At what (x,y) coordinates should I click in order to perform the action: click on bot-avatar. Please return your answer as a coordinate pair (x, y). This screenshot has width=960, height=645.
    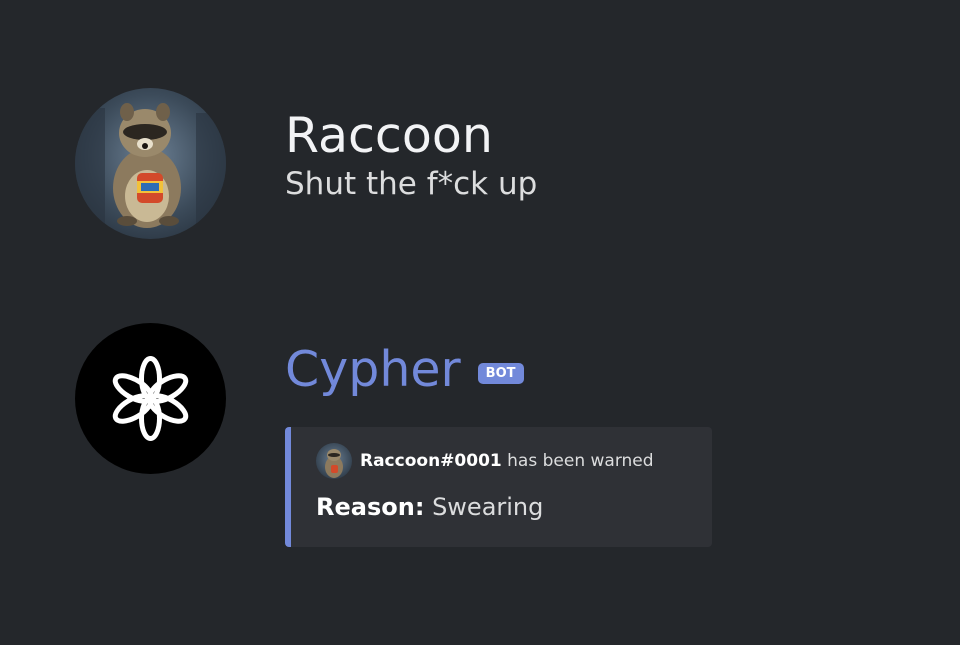
    Looking at the image, I should click on (150, 398).